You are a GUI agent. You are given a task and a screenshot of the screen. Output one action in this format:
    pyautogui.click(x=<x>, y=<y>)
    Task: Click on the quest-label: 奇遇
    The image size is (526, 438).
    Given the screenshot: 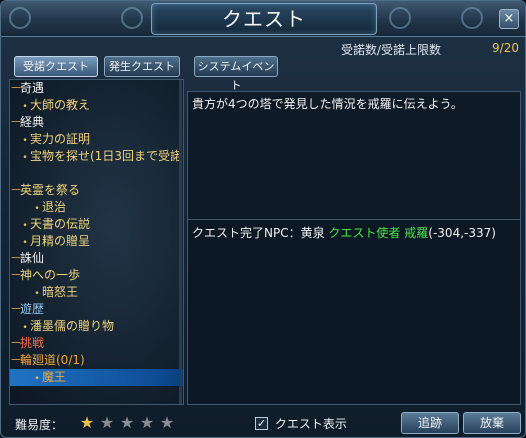 What is the action you would take?
    pyautogui.click(x=32, y=88)
    